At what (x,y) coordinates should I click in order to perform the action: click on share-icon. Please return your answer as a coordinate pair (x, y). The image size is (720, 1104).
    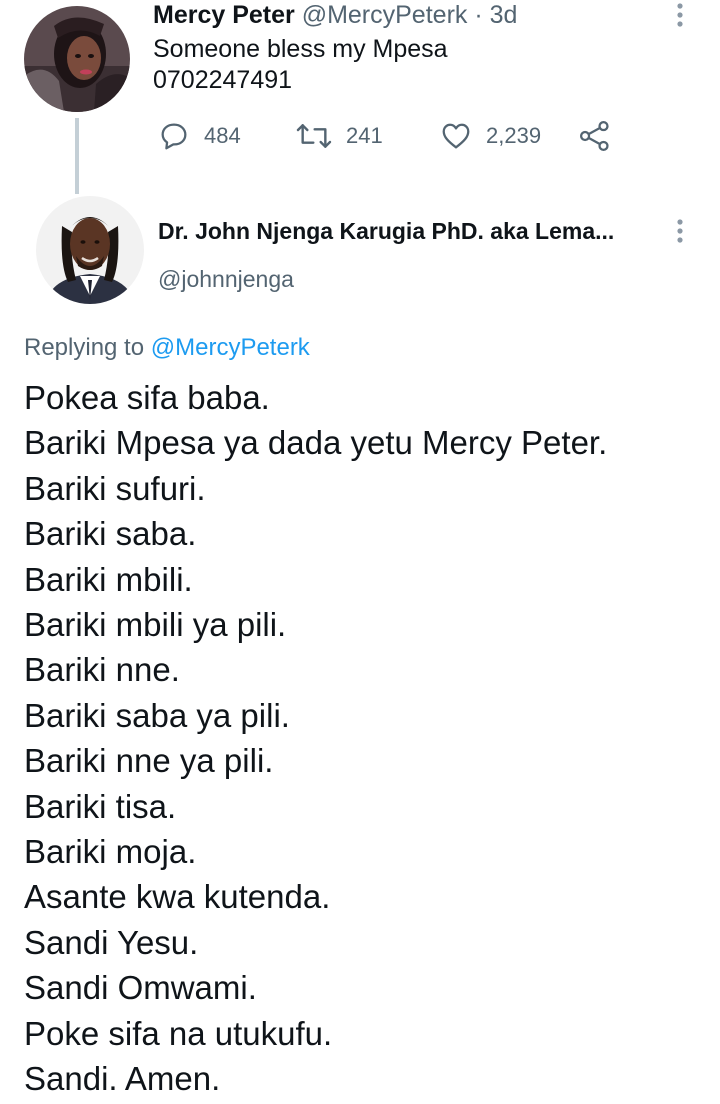
    Looking at the image, I should click on (594, 136).